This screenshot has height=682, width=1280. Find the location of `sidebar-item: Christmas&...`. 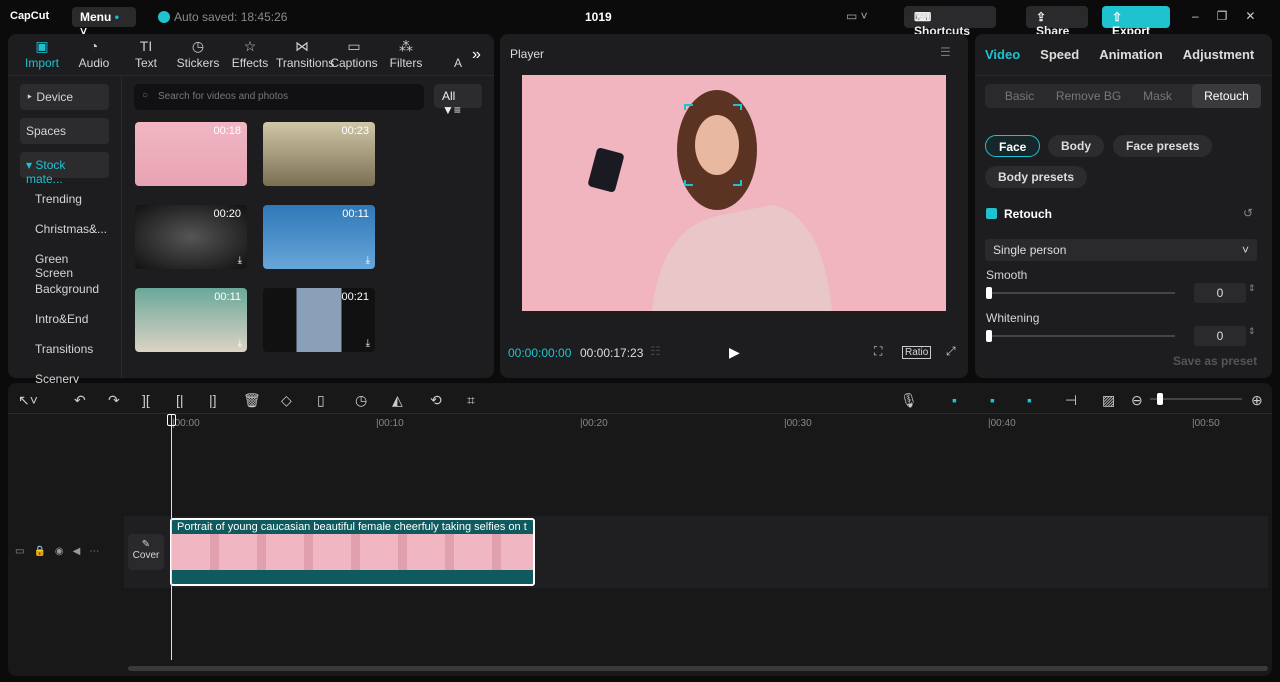

sidebar-item: Christmas&... is located at coordinates (64, 227).